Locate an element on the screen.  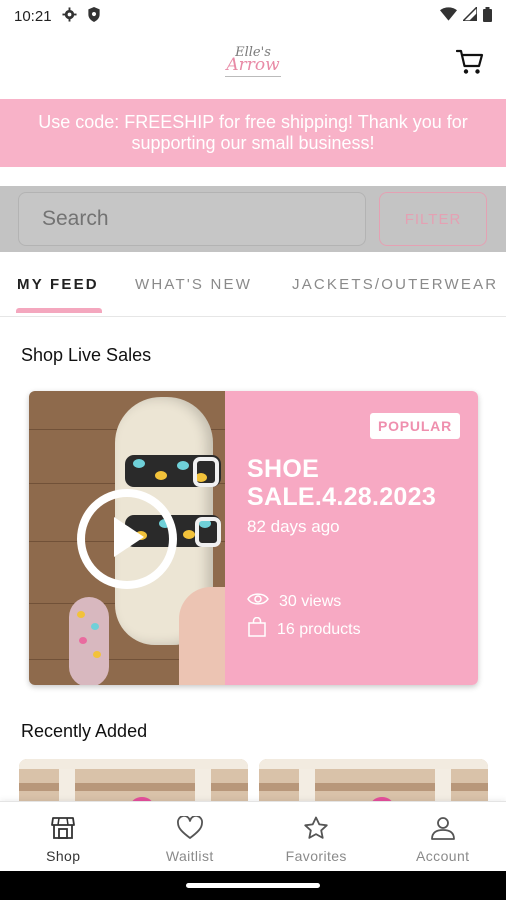
nav-waitlist: Waitlist is located at coordinates (190, 837).